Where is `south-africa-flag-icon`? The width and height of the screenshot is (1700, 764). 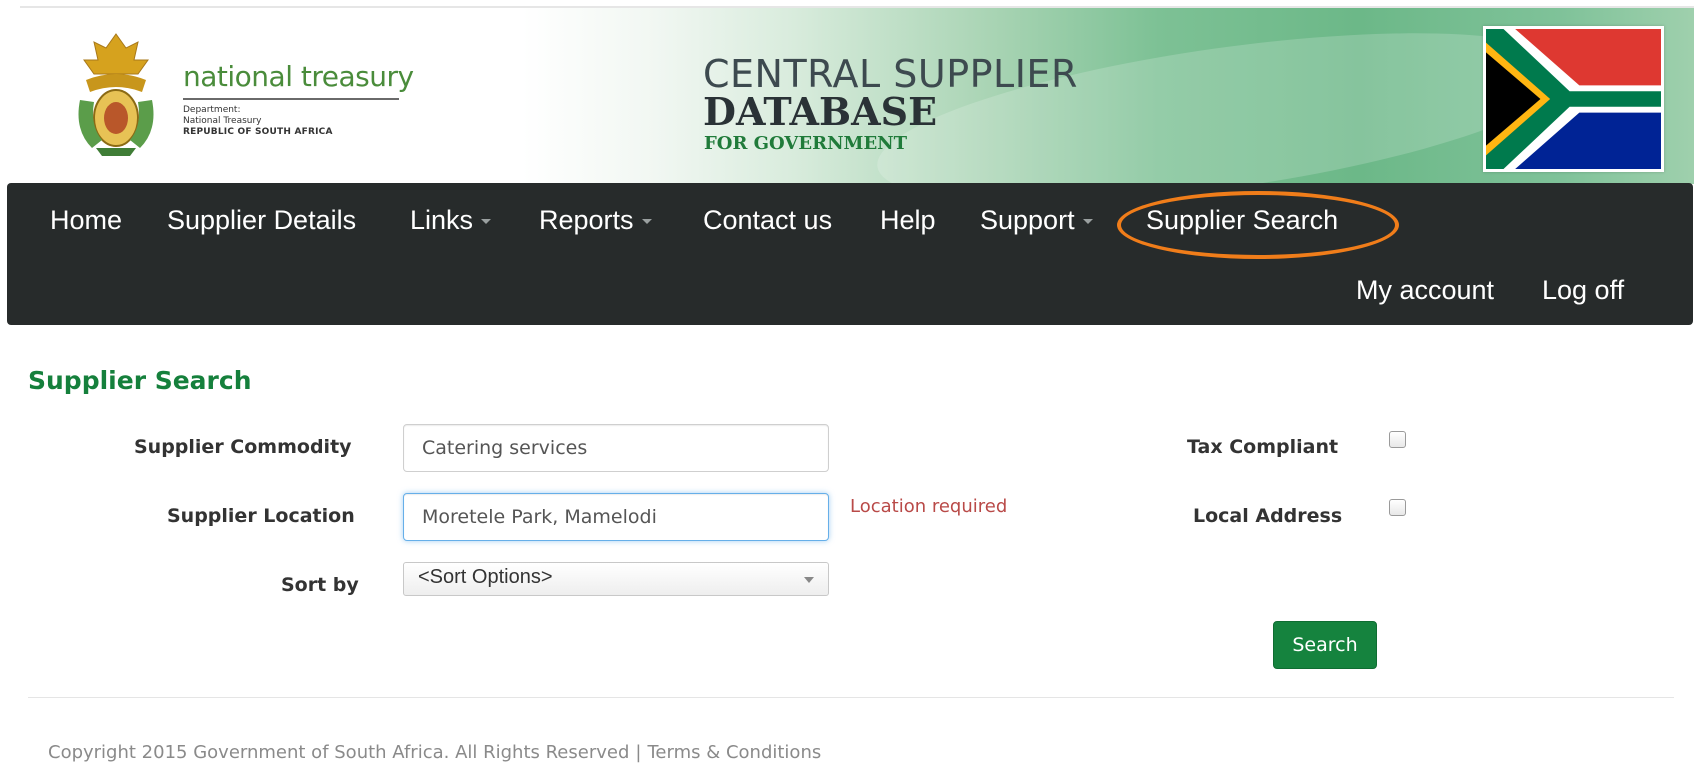
south-africa-flag-icon is located at coordinates (1573, 99).